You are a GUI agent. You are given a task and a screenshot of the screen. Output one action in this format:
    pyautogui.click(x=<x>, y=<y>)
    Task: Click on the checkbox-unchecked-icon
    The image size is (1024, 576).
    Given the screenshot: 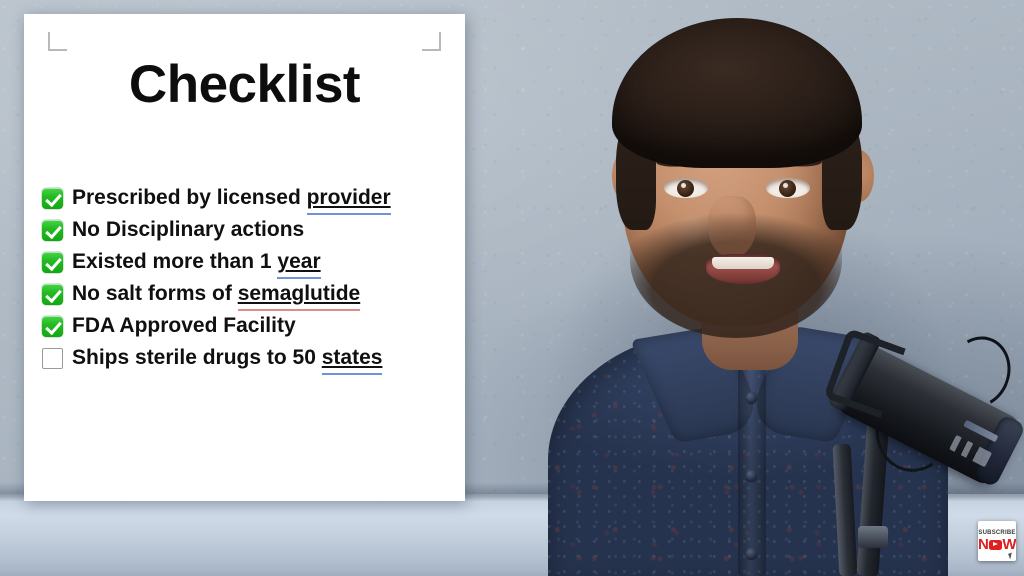 What is the action you would take?
    pyautogui.click(x=52, y=358)
    